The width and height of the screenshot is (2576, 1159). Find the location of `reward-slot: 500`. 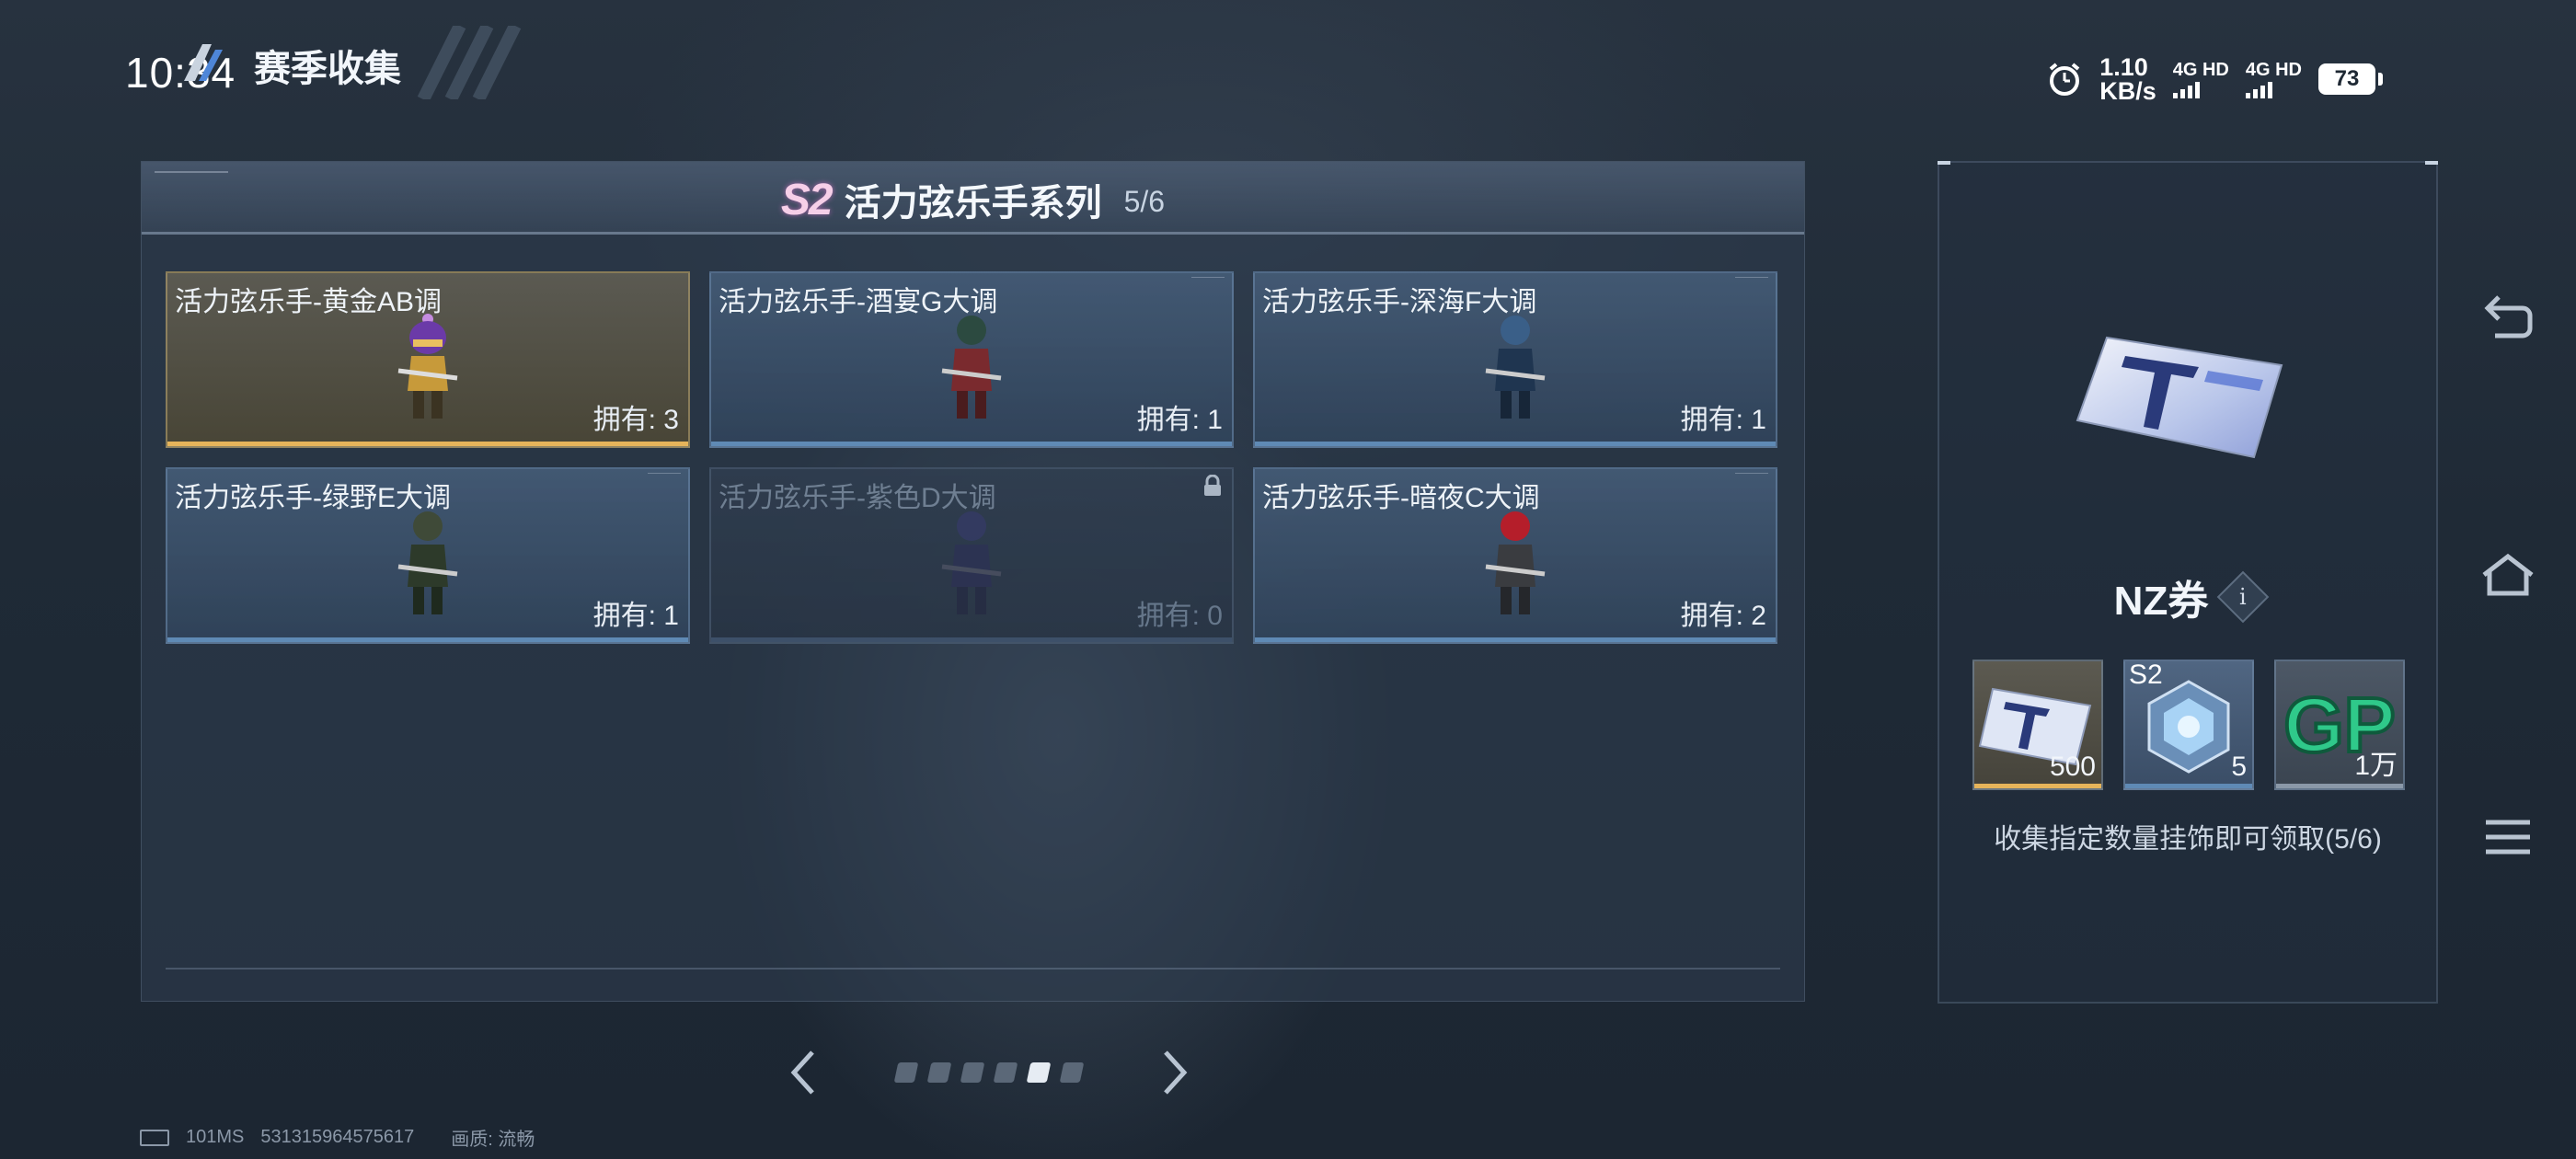

reward-slot: 500 is located at coordinates (2037, 725).